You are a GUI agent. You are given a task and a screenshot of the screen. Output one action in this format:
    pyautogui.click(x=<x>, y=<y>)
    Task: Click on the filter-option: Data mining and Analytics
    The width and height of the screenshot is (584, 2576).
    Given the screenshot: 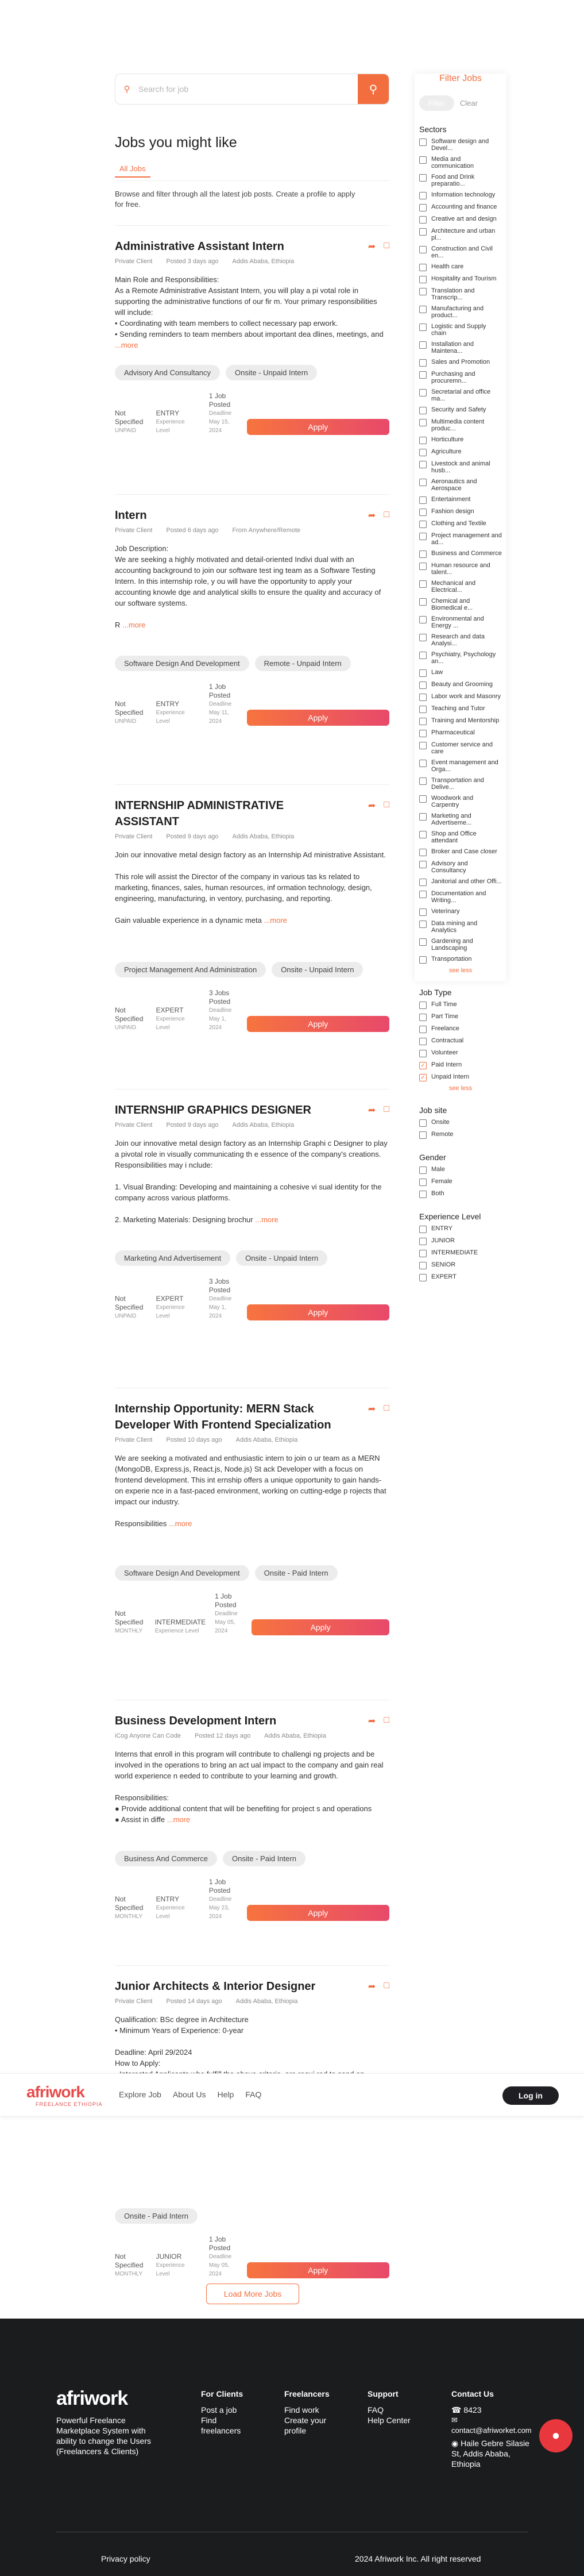 What is the action you would take?
    pyautogui.click(x=460, y=927)
    